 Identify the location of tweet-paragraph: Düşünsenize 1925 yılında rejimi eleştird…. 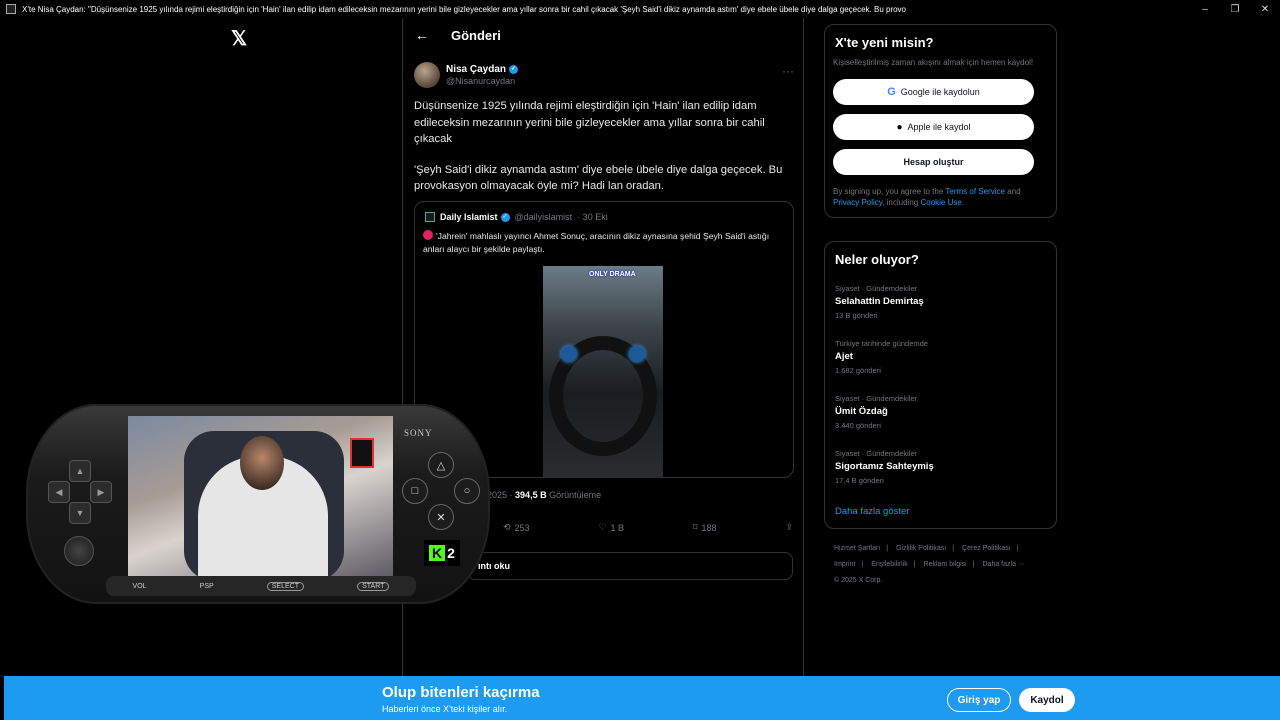
(589, 122).